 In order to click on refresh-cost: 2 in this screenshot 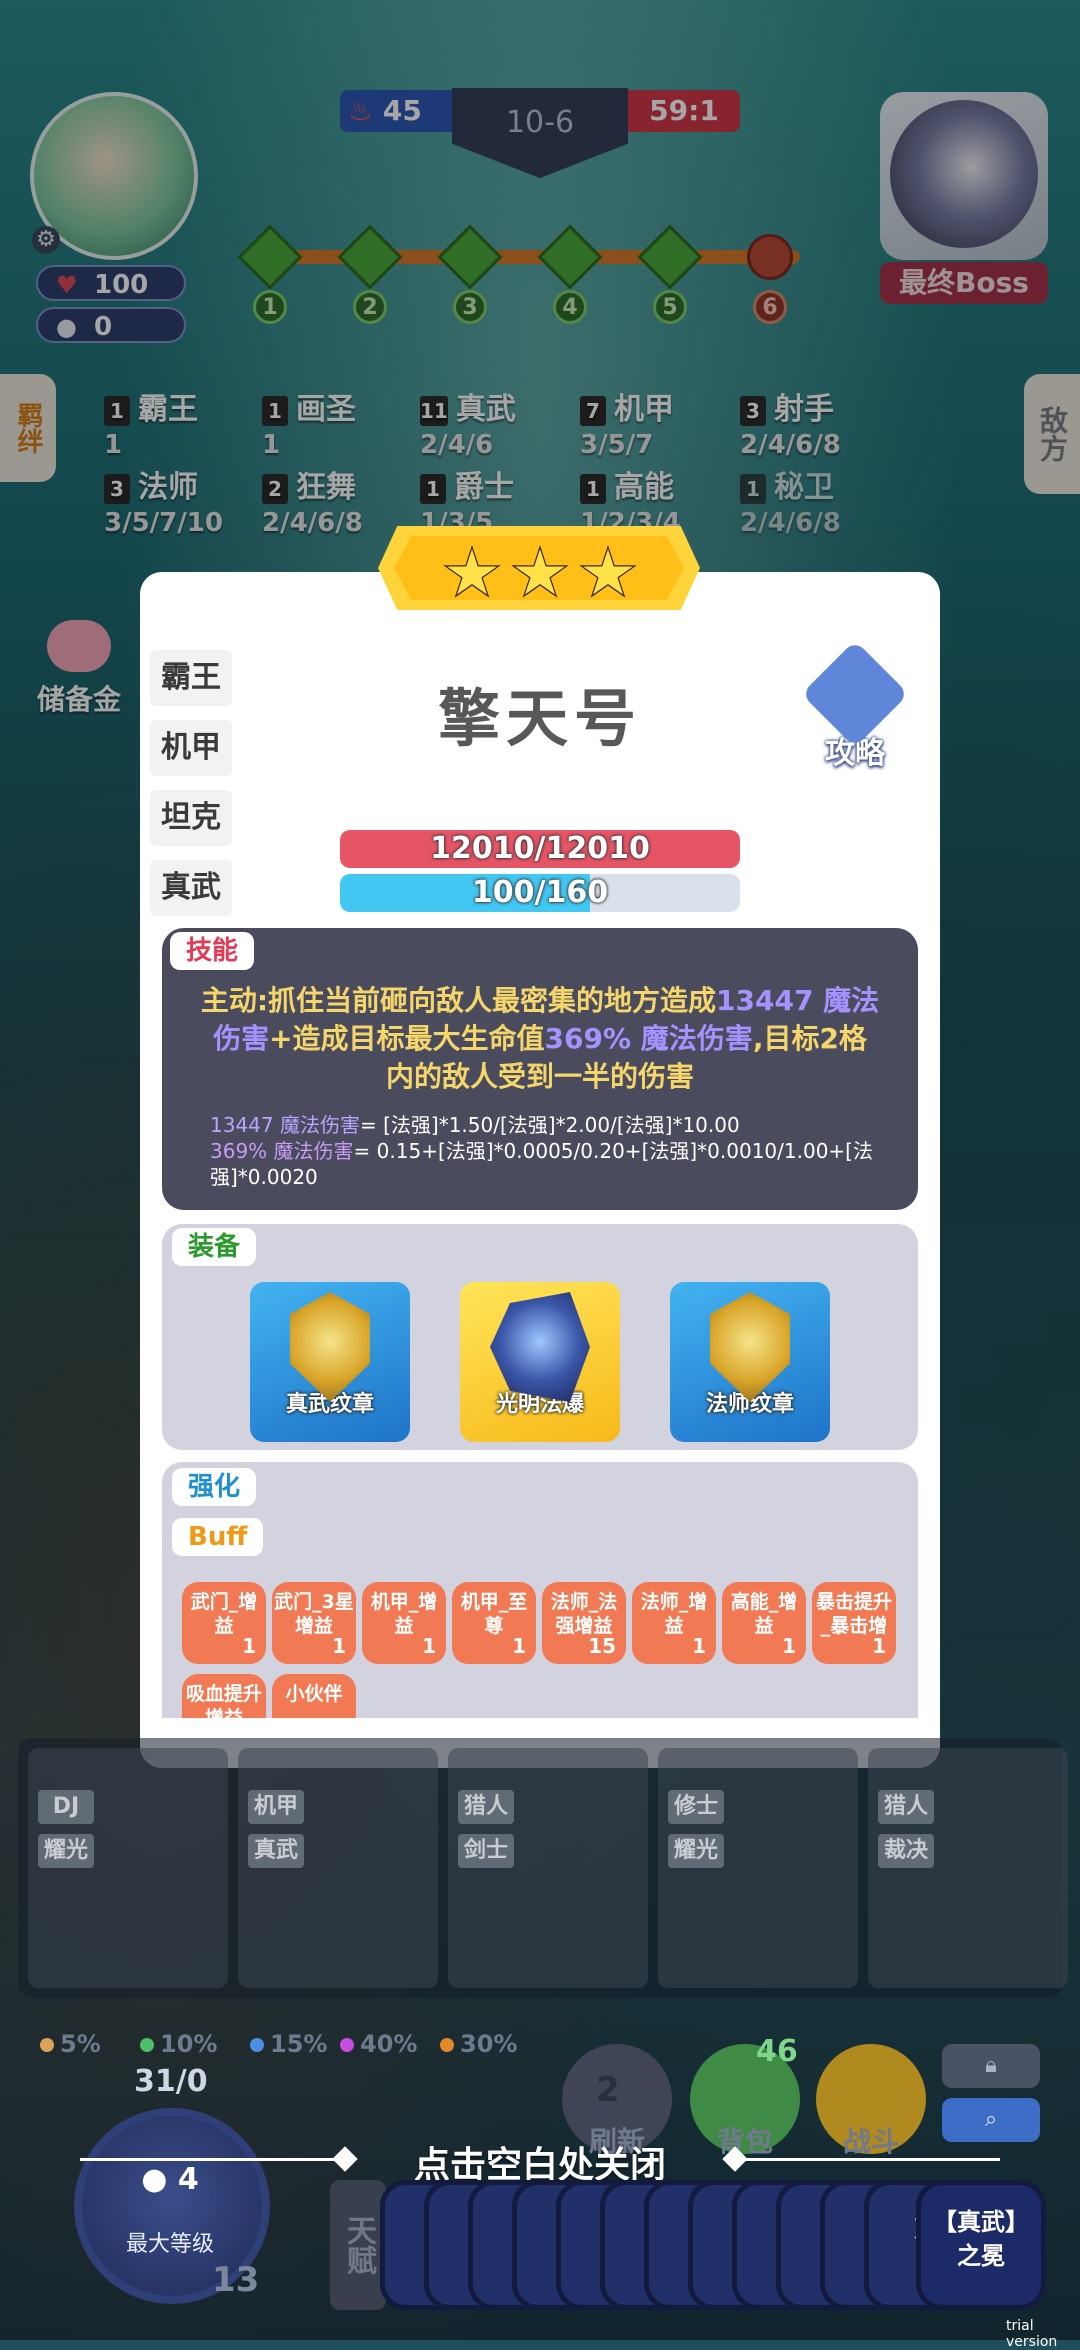, I will do `click(608, 2090)`.